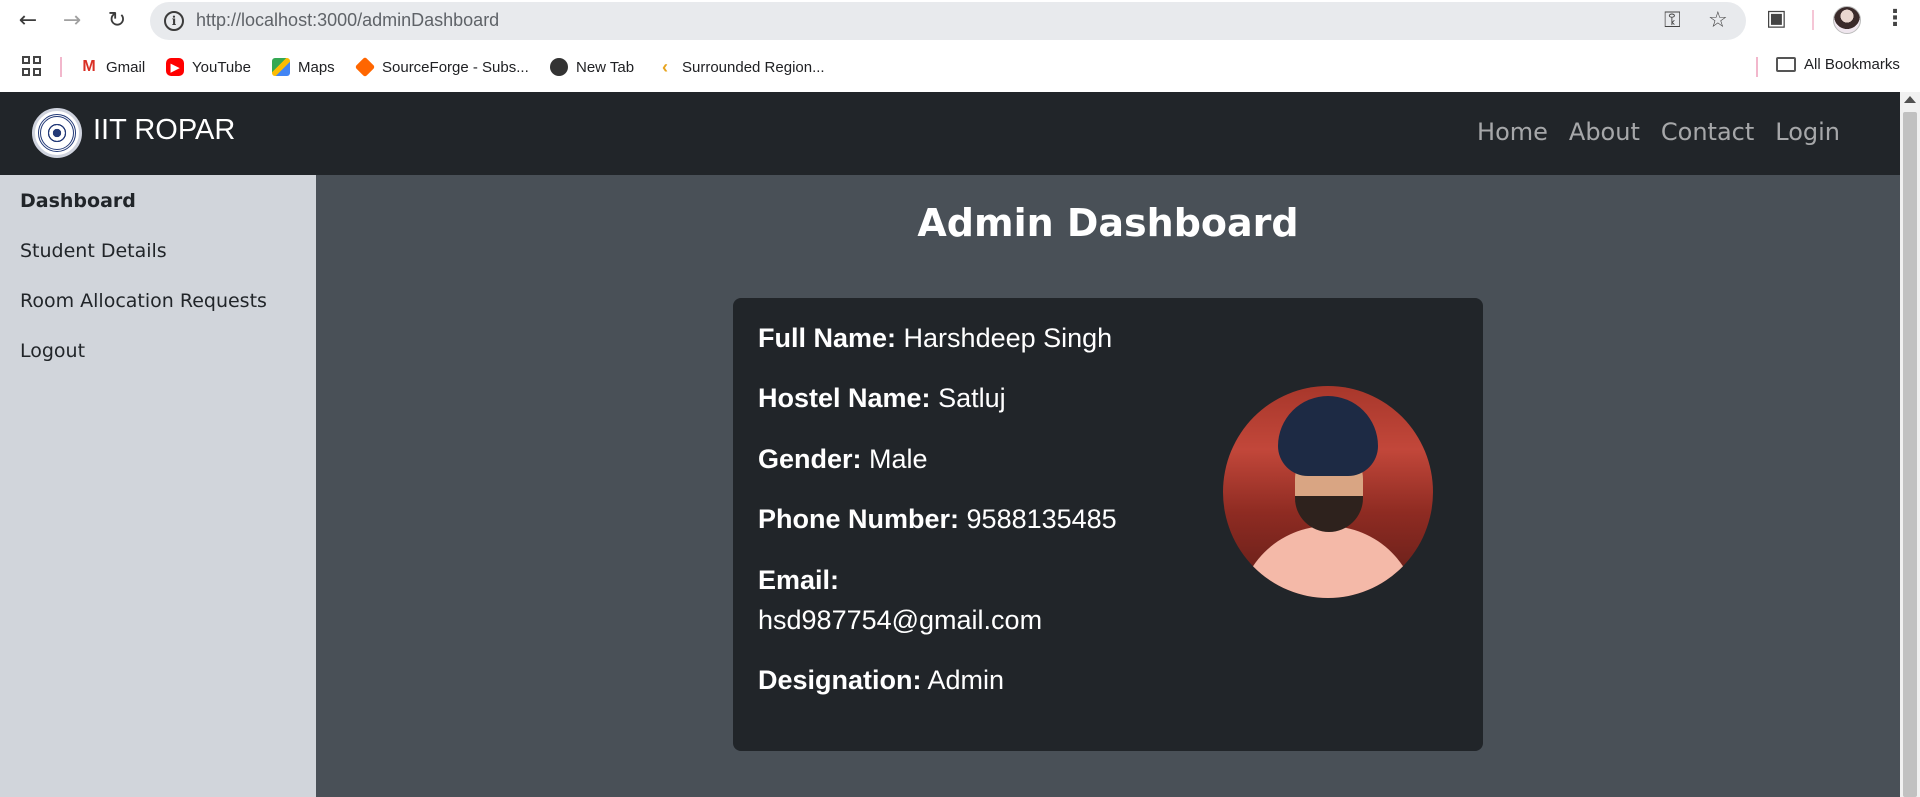 The height and width of the screenshot is (797, 1920). I want to click on email-value: hsd987754@gmail.com, so click(900, 620).